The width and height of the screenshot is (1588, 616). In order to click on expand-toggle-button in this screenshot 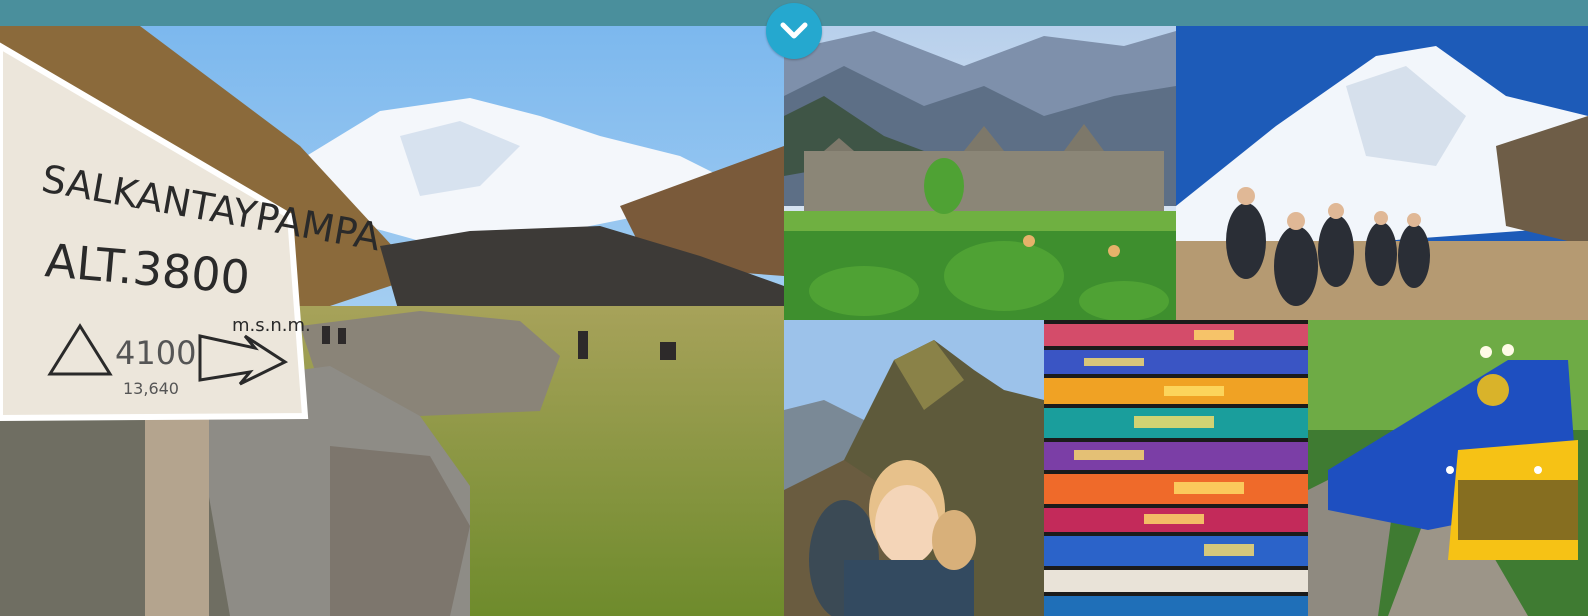, I will do `click(794, 31)`.